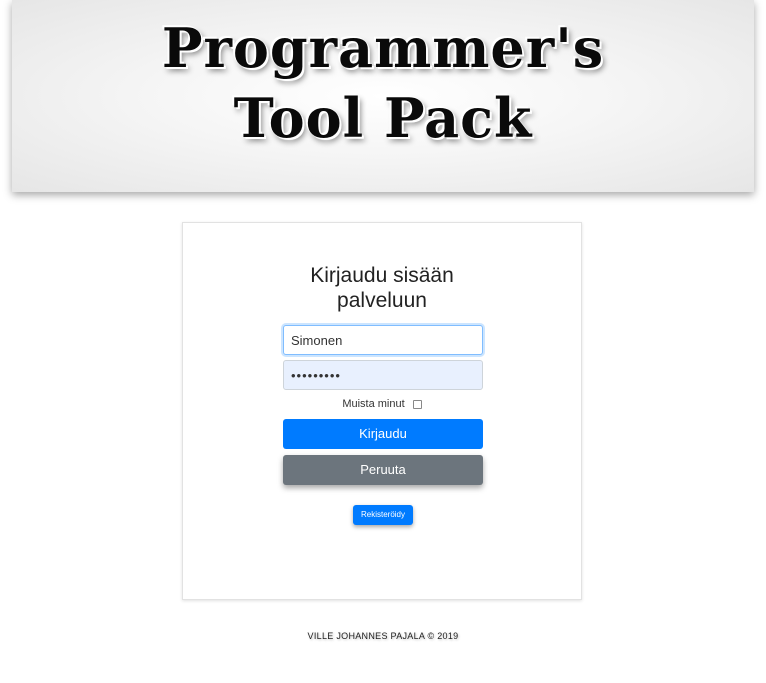 This screenshot has width=766, height=683. Describe the element at coordinates (417, 404) in the screenshot. I see `remember-me-checkbox` at that location.